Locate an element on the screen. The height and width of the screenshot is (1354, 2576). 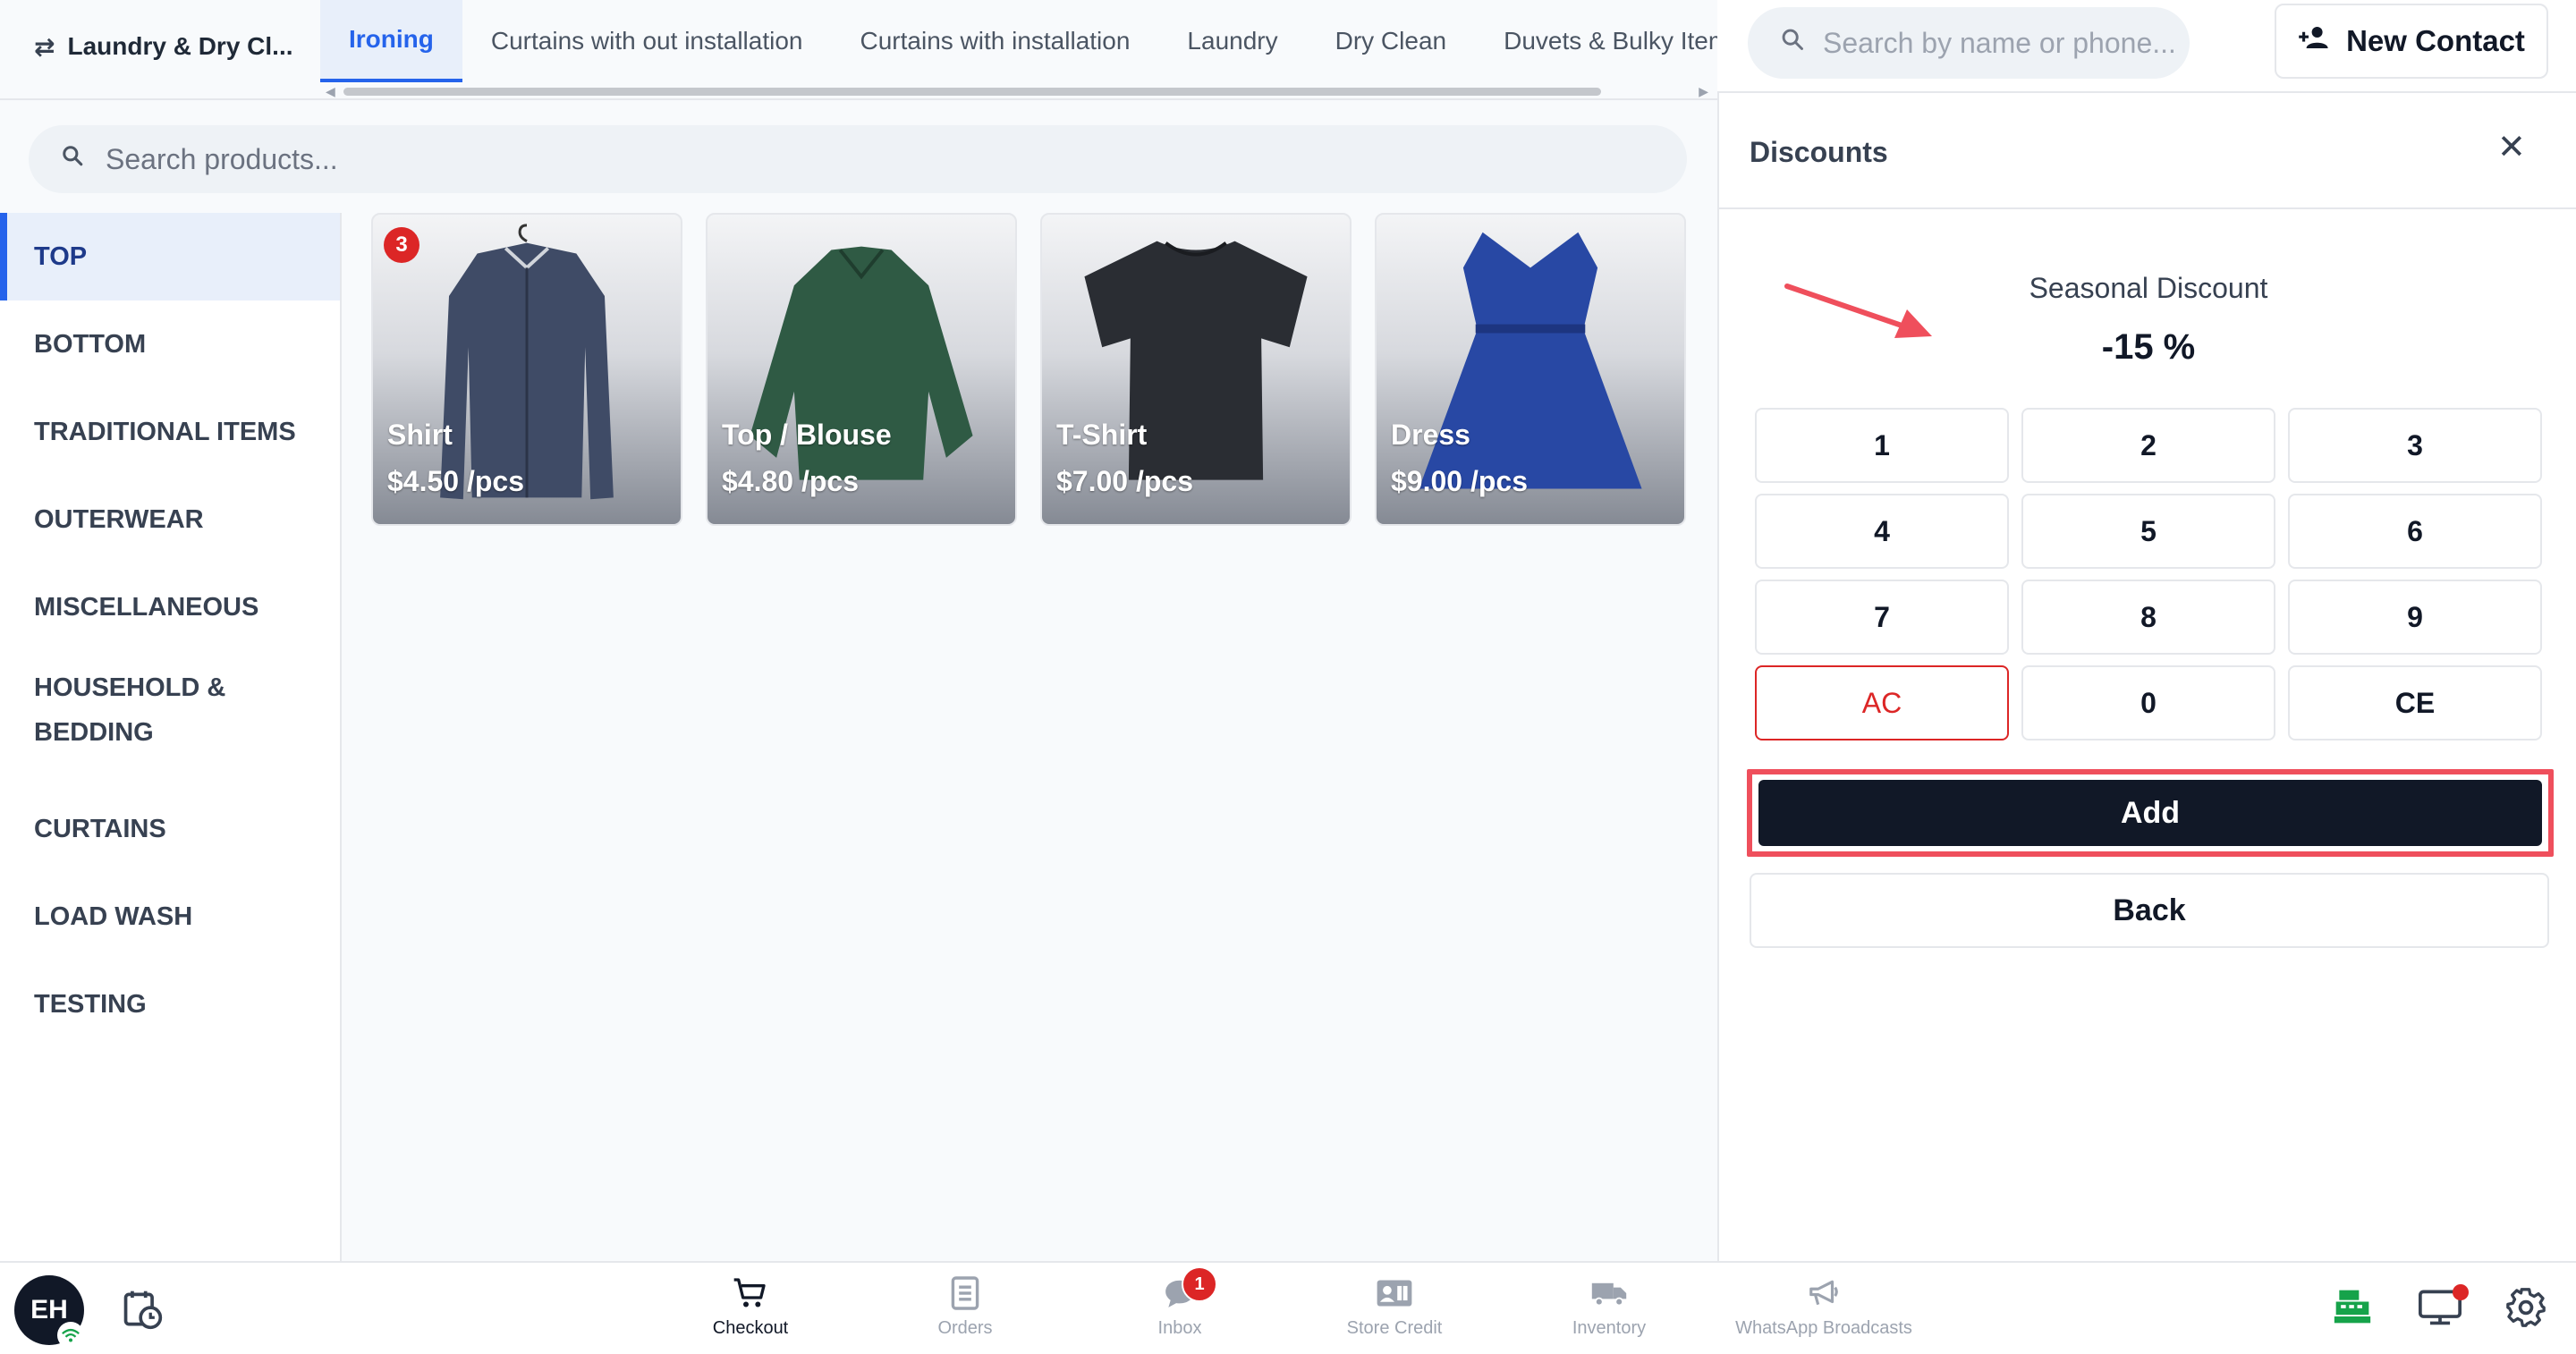
tabs-scrollbar: ◀ ▶ is located at coordinates (1017, 91).